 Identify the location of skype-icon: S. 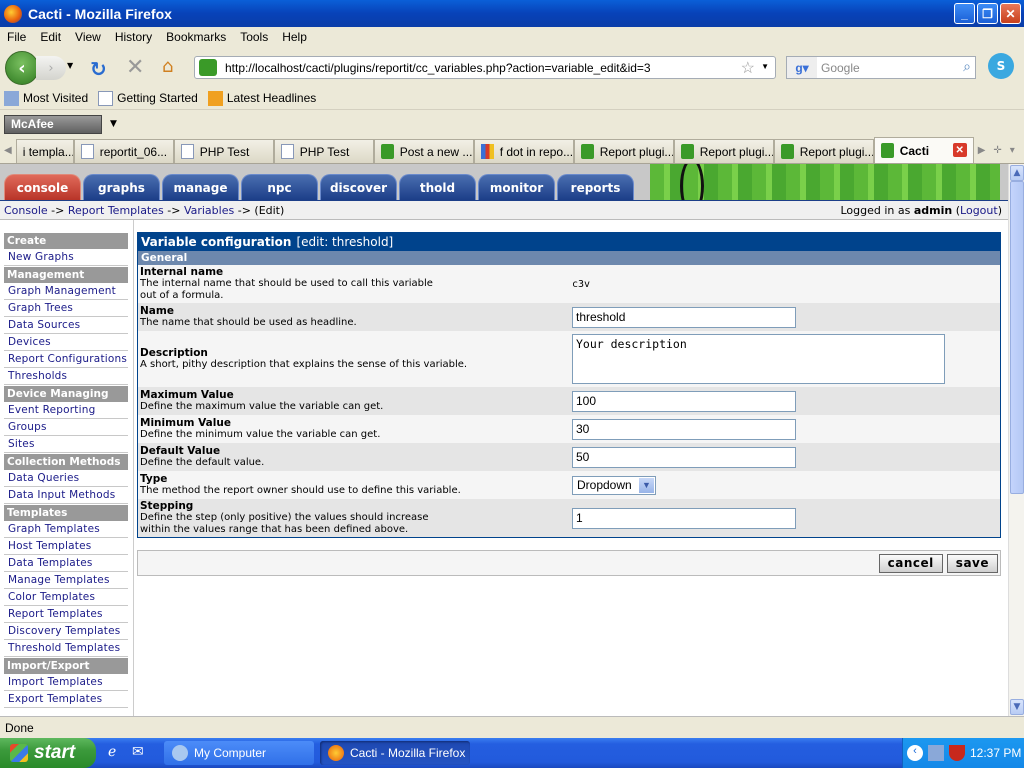
(1001, 66).